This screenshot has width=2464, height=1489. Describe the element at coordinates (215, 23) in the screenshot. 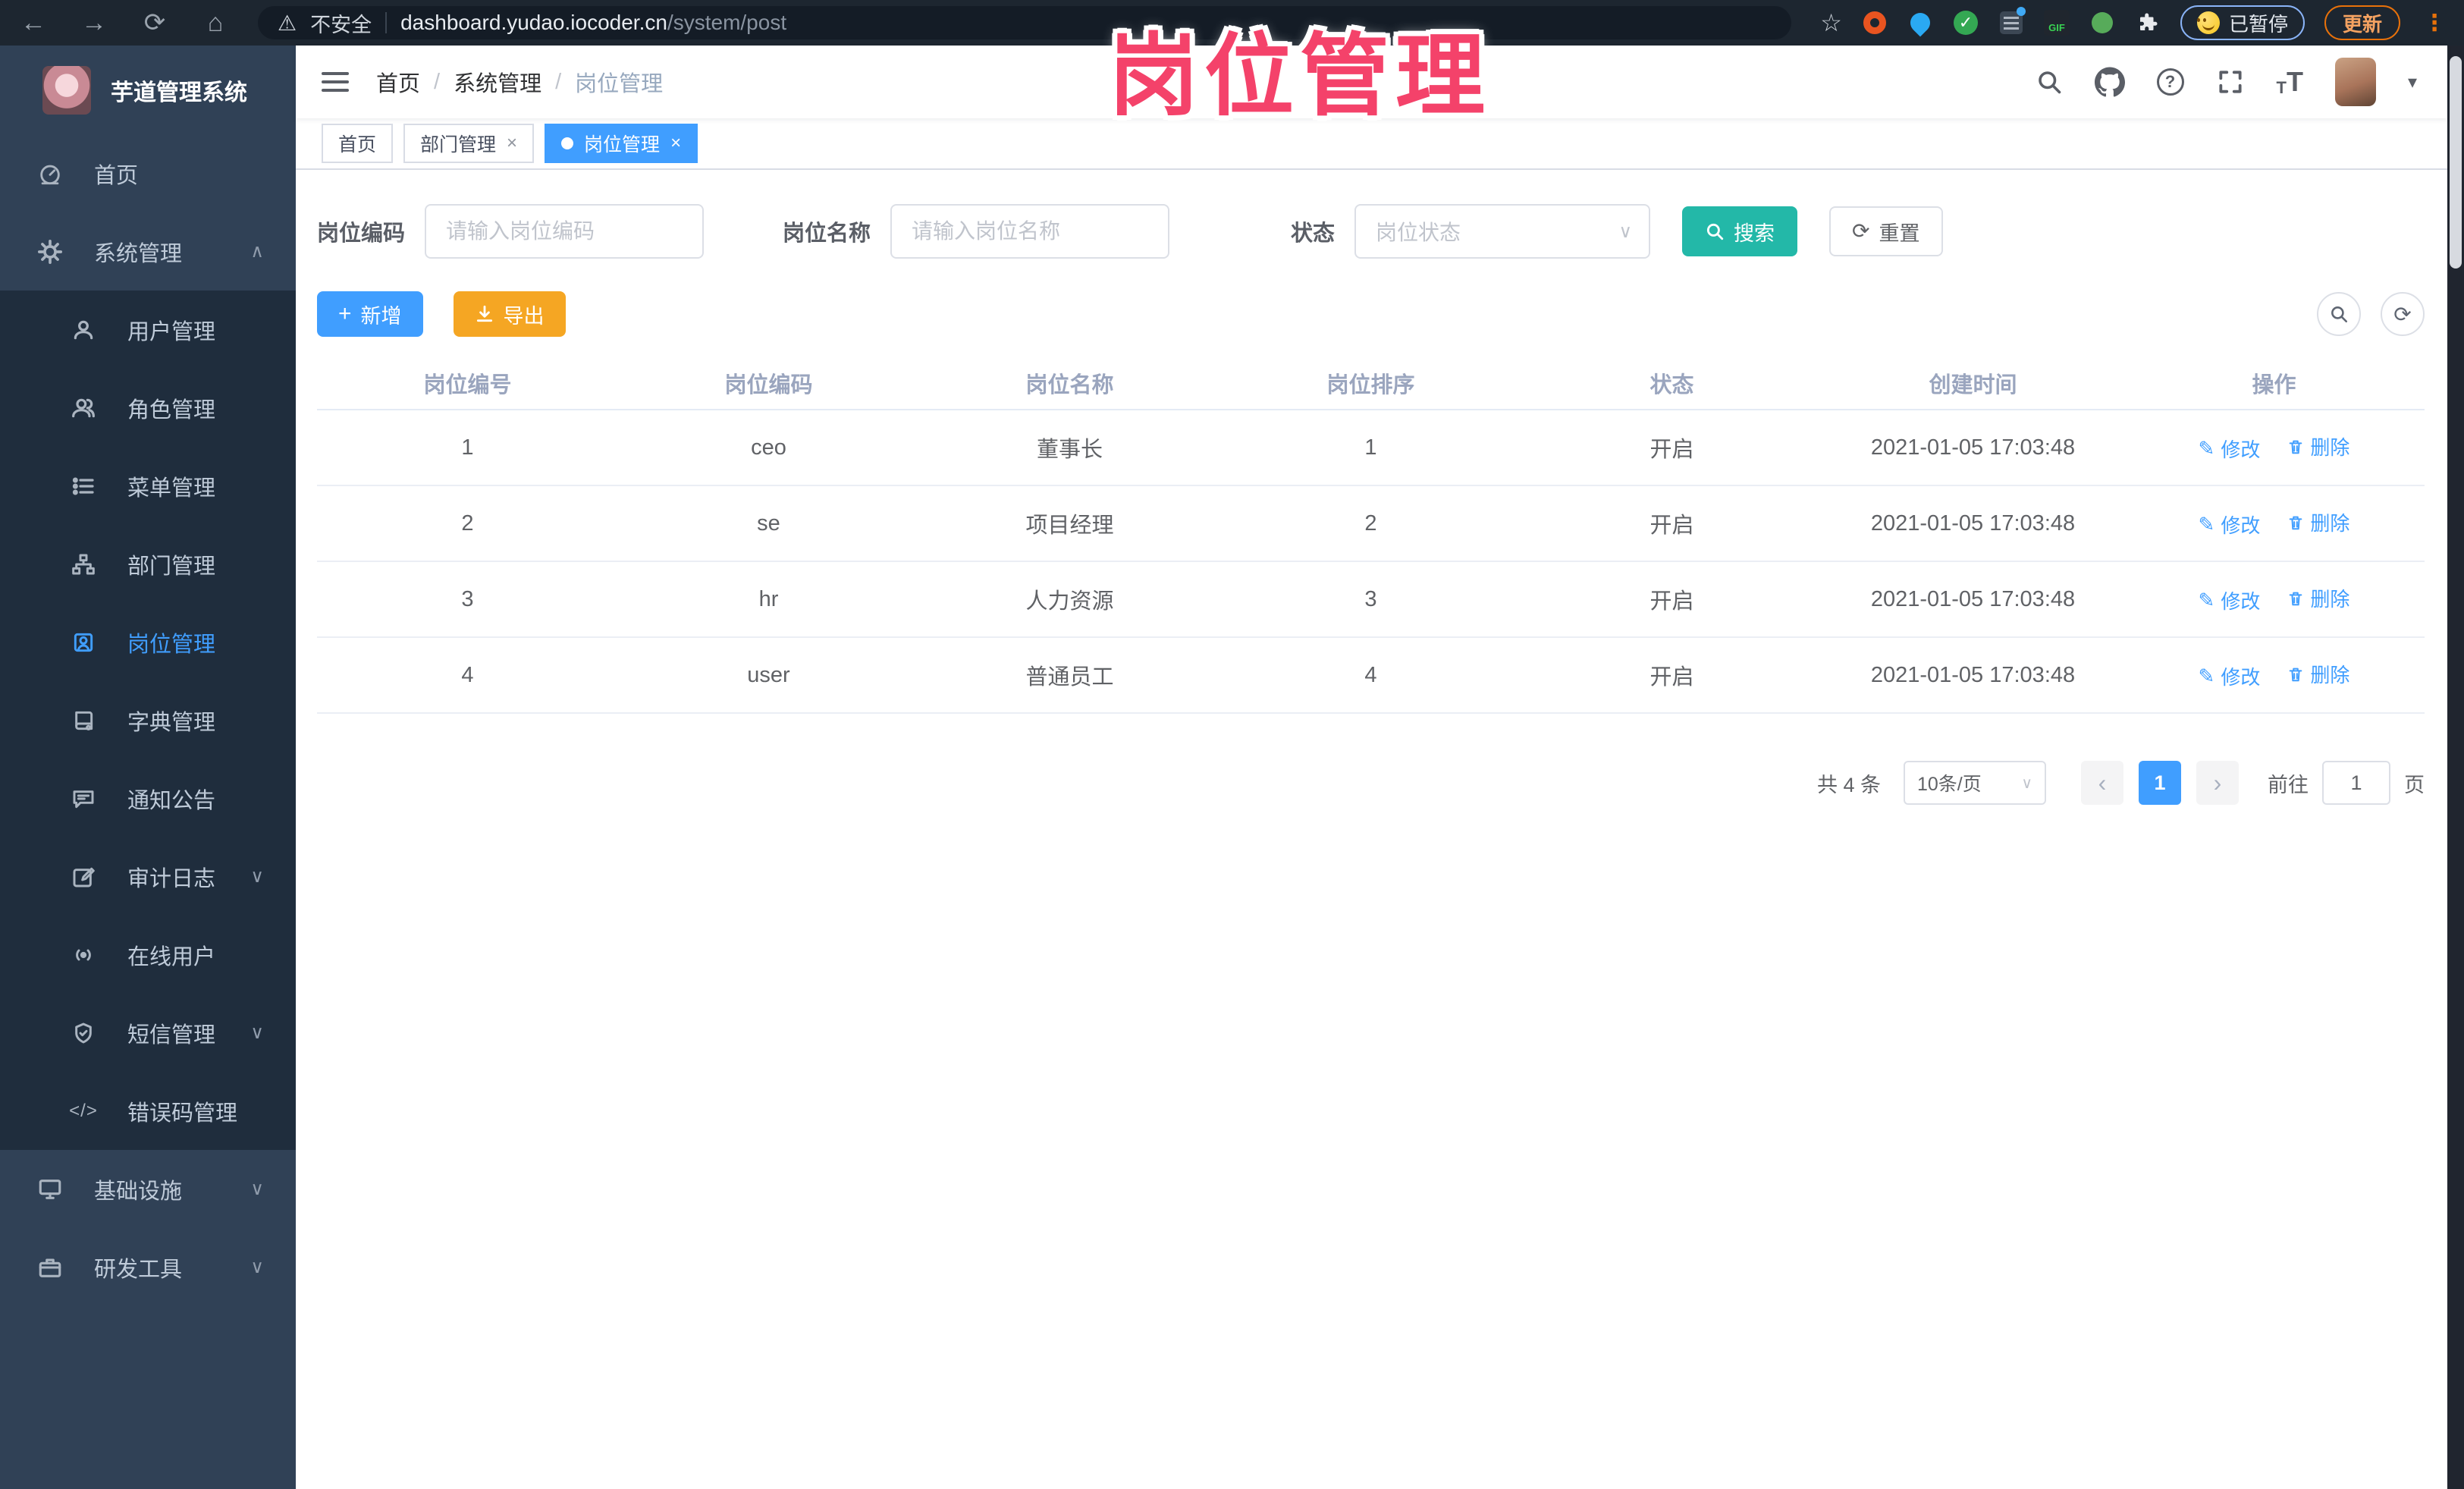

I see `home-icon: ⌂` at that location.